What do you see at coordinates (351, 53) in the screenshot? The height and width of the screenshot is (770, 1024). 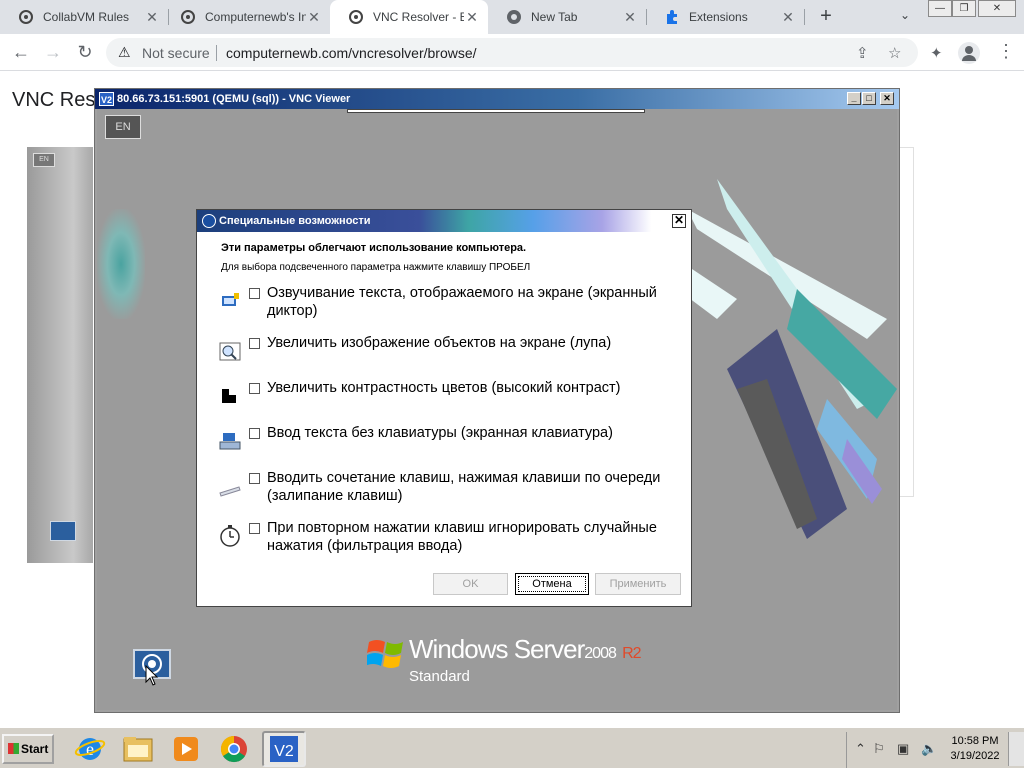 I see `url-text: computernewb.com/vncresolver/browse/` at bounding box center [351, 53].